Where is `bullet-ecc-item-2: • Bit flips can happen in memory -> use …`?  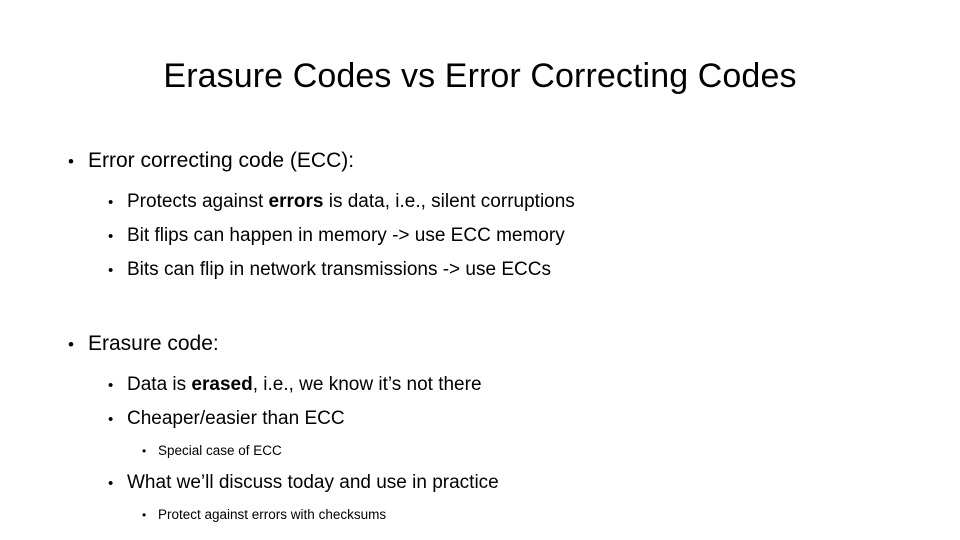
bullet-ecc-item-2: • Bit flips can happen in memory -> use … is located at coordinates (480, 236).